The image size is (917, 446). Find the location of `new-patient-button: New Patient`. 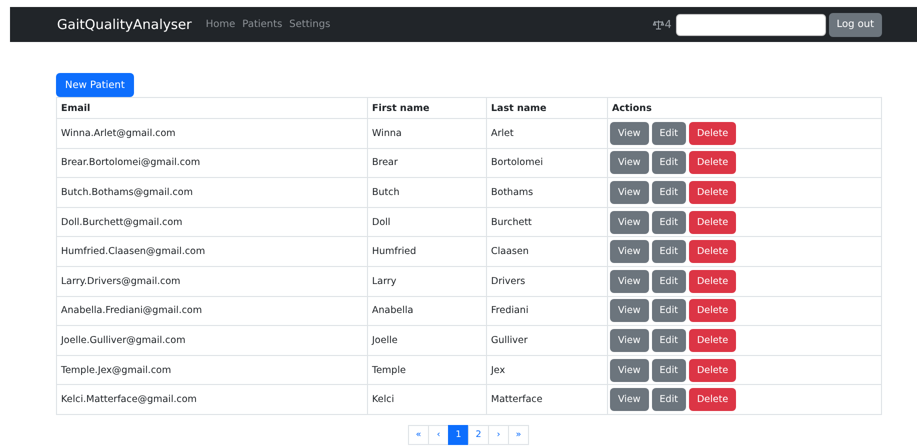

new-patient-button: New Patient is located at coordinates (95, 85).